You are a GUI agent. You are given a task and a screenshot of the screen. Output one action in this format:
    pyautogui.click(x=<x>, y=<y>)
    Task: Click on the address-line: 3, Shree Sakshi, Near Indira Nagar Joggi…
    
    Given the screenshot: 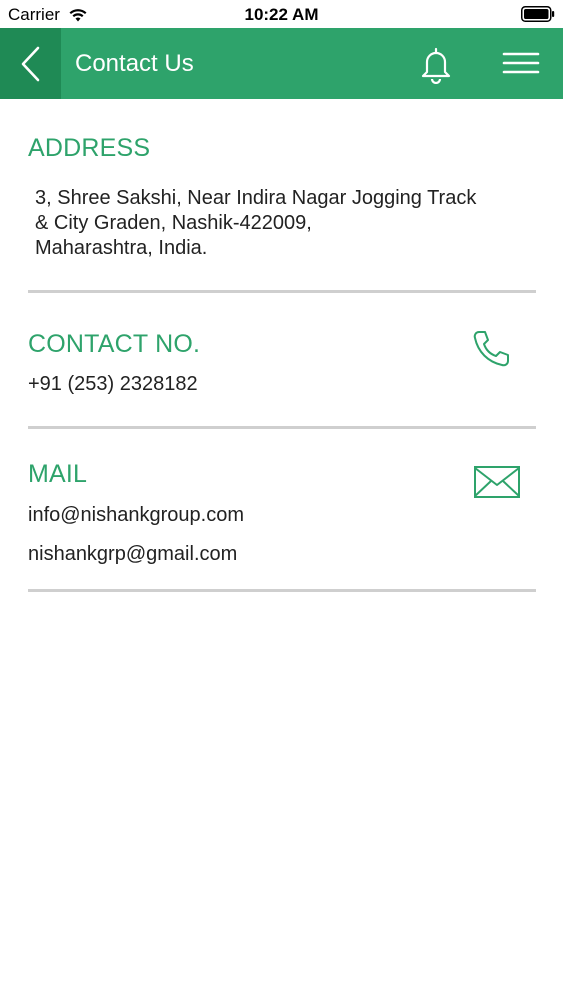 What is the action you would take?
    pyautogui.click(x=256, y=198)
    